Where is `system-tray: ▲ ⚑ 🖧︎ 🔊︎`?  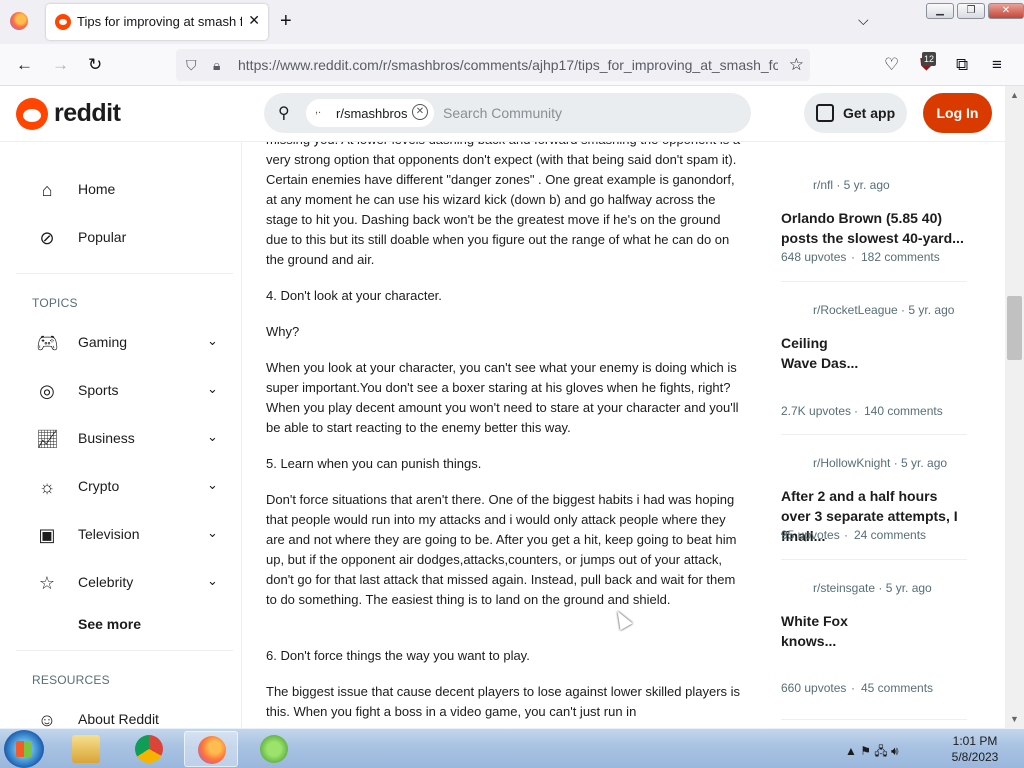 system-tray: ▲ ⚑ 🖧︎ 🔊︎ is located at coordinates (872, 752).